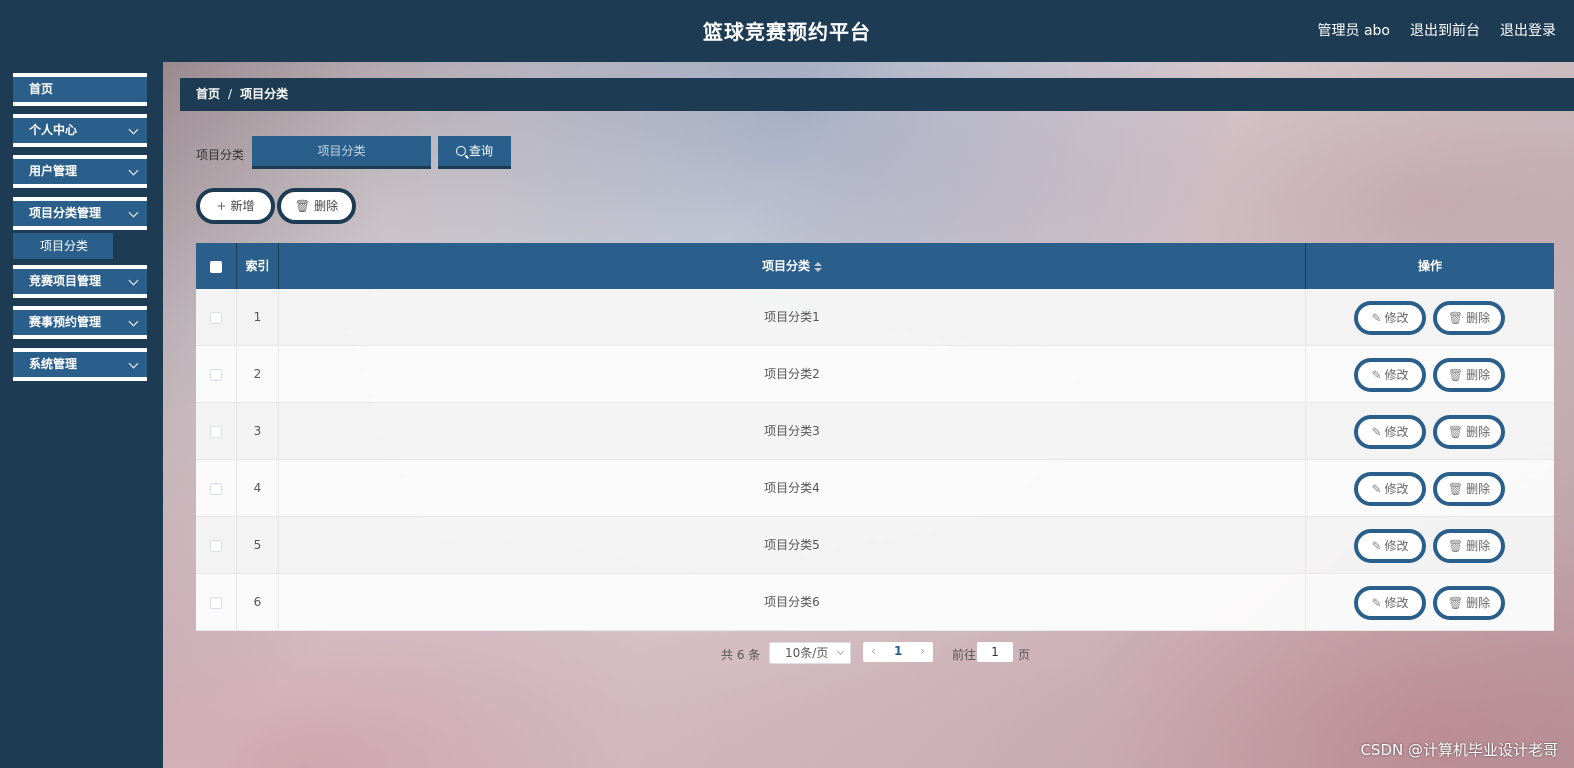 The image size is (1574, 768). What do you see at coordinates (53, 130) in the screenshot?
I see `sidebar-item-label: 个人中心` at bounding box center [53, 130].